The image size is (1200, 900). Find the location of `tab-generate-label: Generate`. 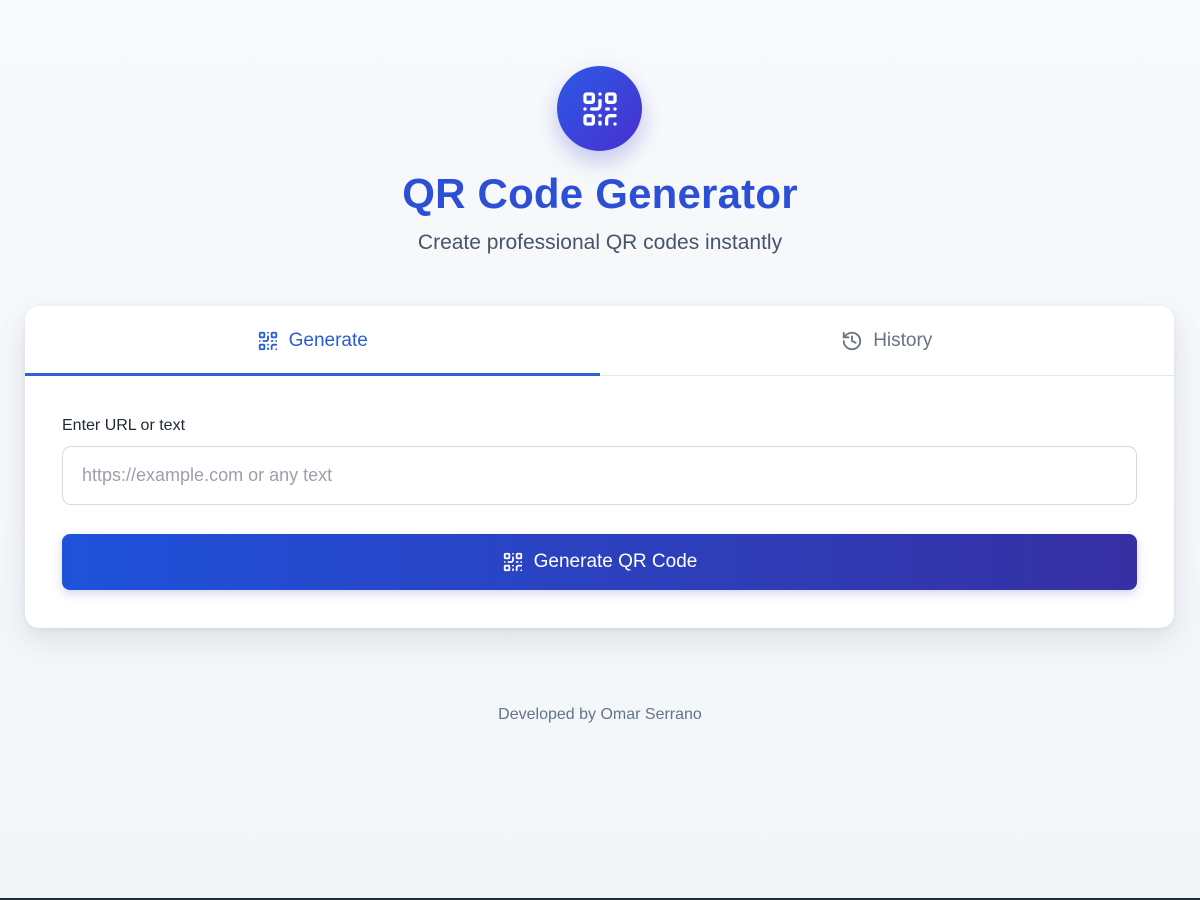

tab-generate-label: Generate is located at coordinates (328, 340).